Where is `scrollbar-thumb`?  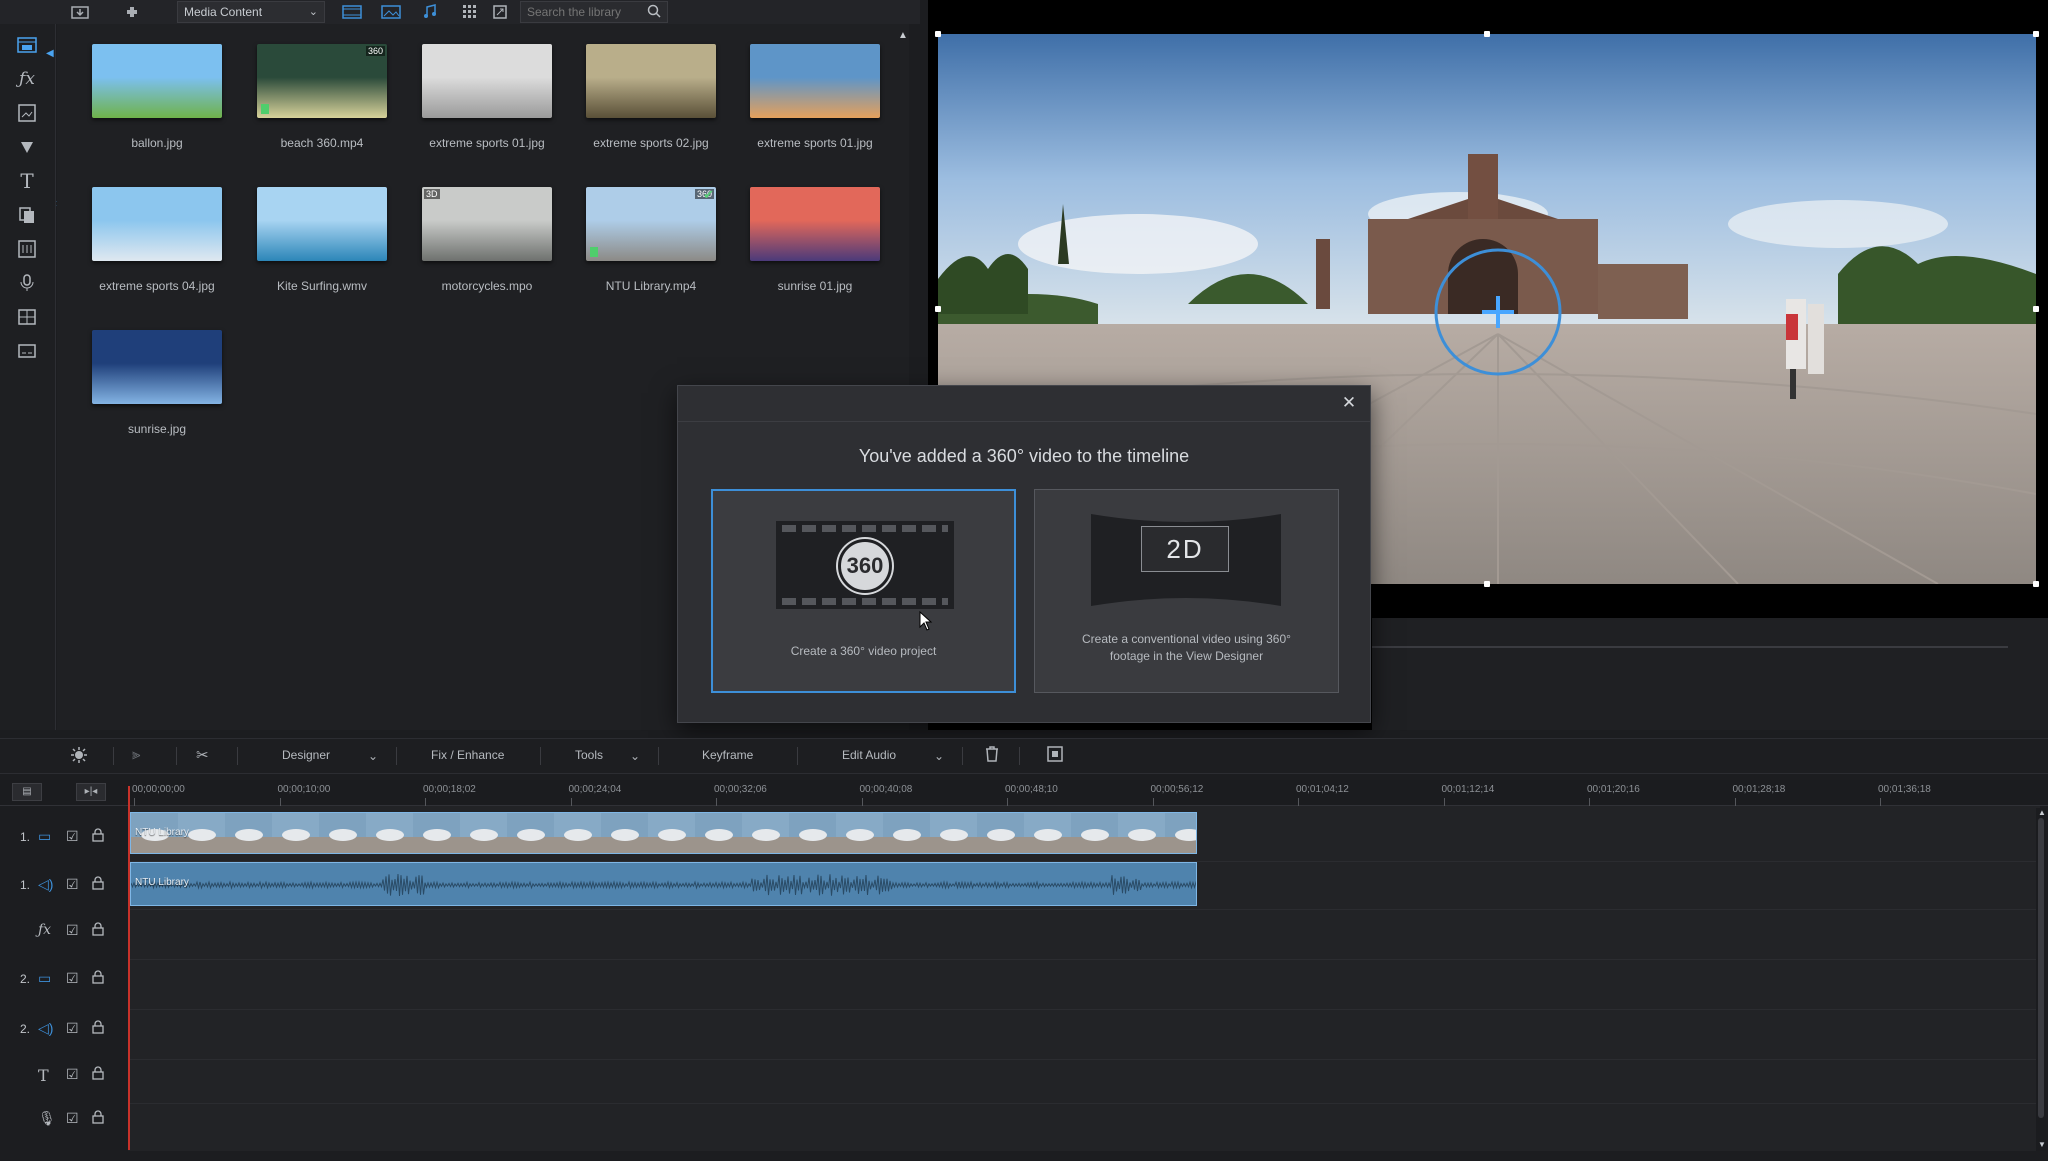 scrollbar-thumb is located at coordinates (2041, 968).